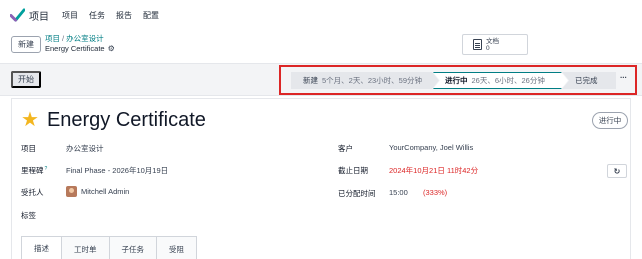 The height and width of the screenshot is (259, 642). What do you see at coordinates (321, 47) in the screenshot?
I see `control-panel: 新建 项目 / 办公室设计 Energy Certificate ⚙ 文档 0` at bounding box center [321, 47].